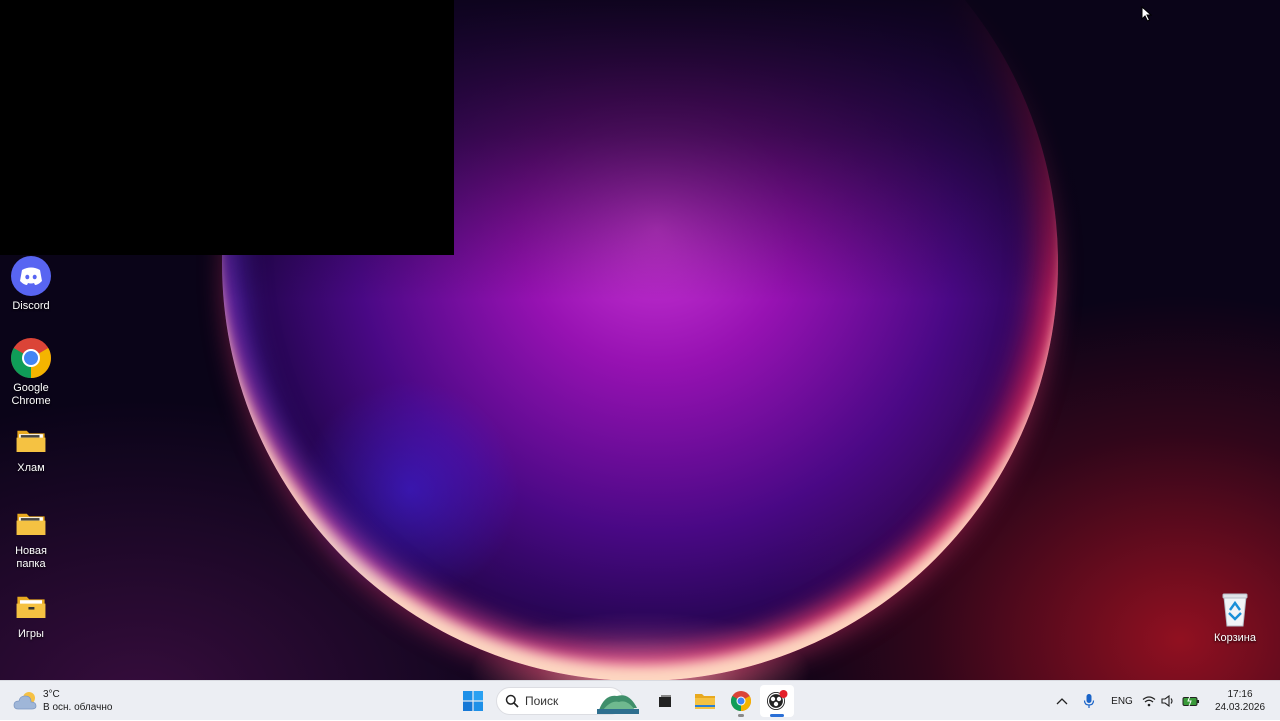 Image resolution: width=1280 pixels, height=721 pixels. I want to click on desktop-icon-recycle-bin: Корзина, so click(1235, 616).